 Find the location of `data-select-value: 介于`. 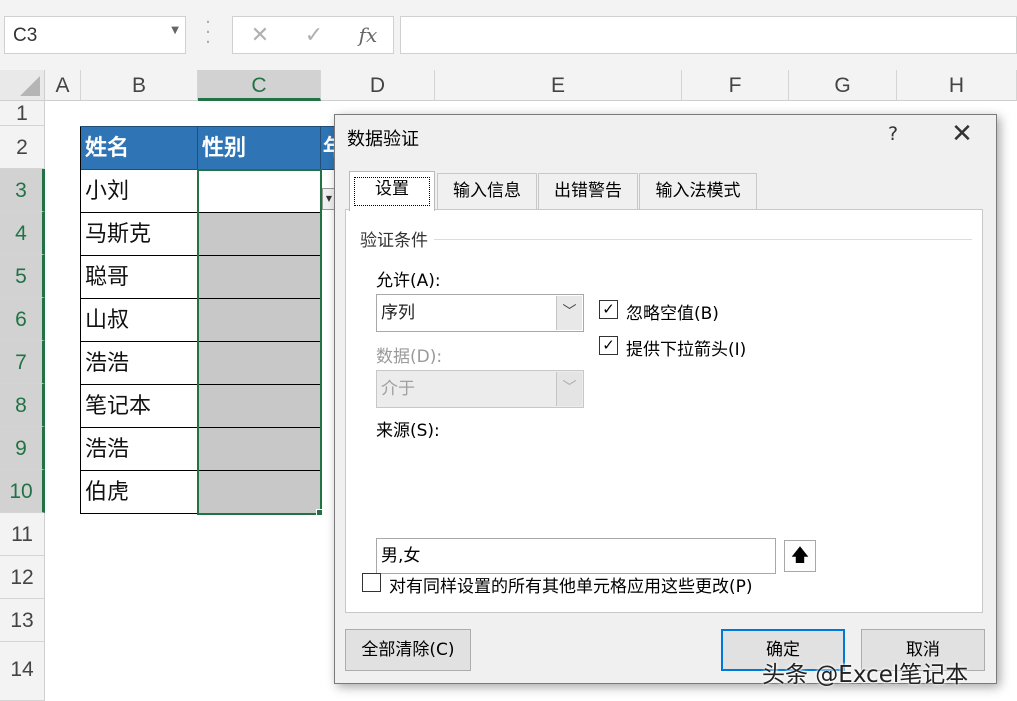

data-select-value: 介于 is located at coordinates (398, 389).